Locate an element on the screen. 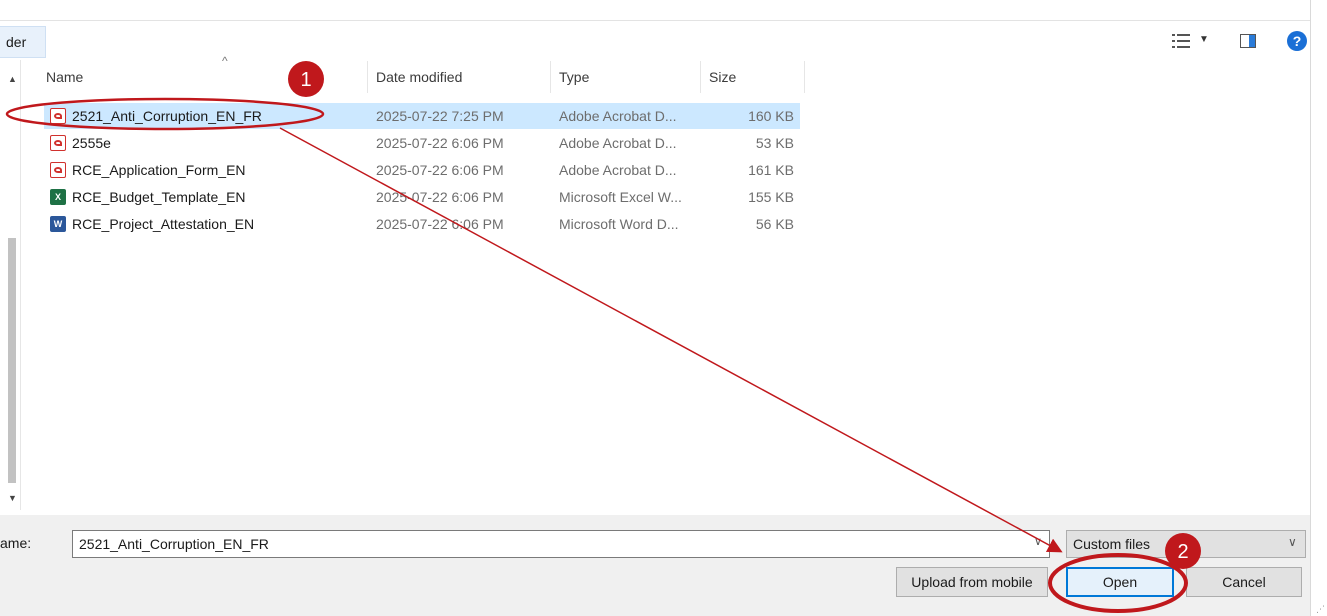  dialog-right-edge is located at coordinates (1310, 308).